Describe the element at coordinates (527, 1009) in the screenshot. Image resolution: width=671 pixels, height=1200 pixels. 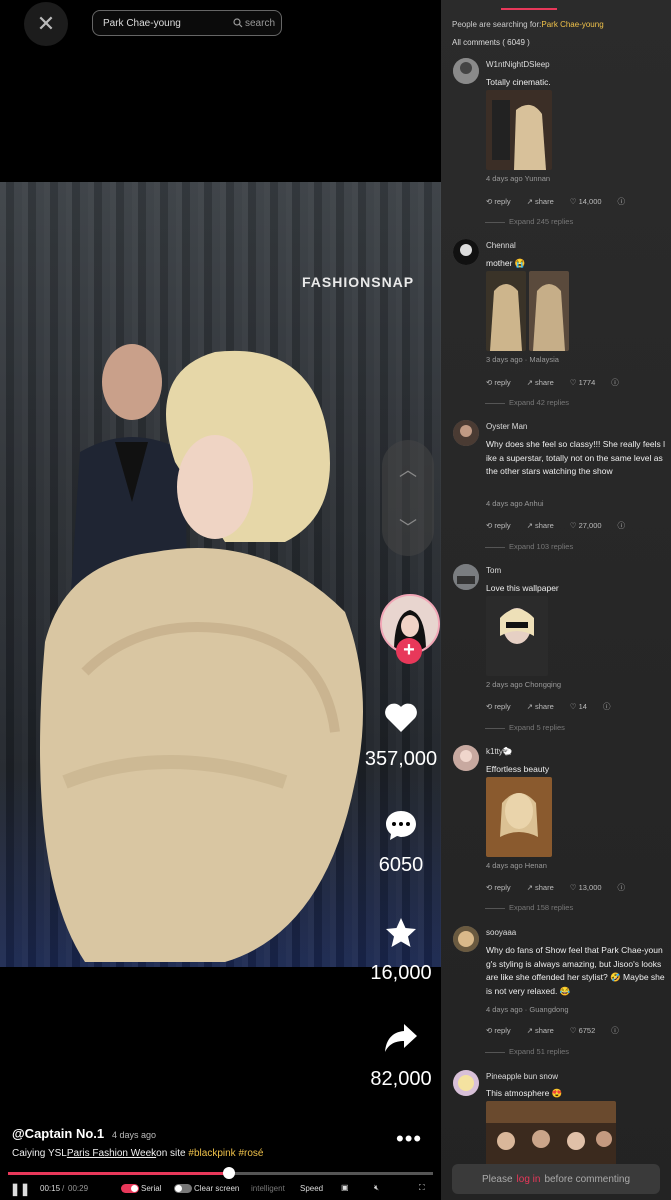
I see `comment-meta: 4 days ago · Guangdong` at that location.